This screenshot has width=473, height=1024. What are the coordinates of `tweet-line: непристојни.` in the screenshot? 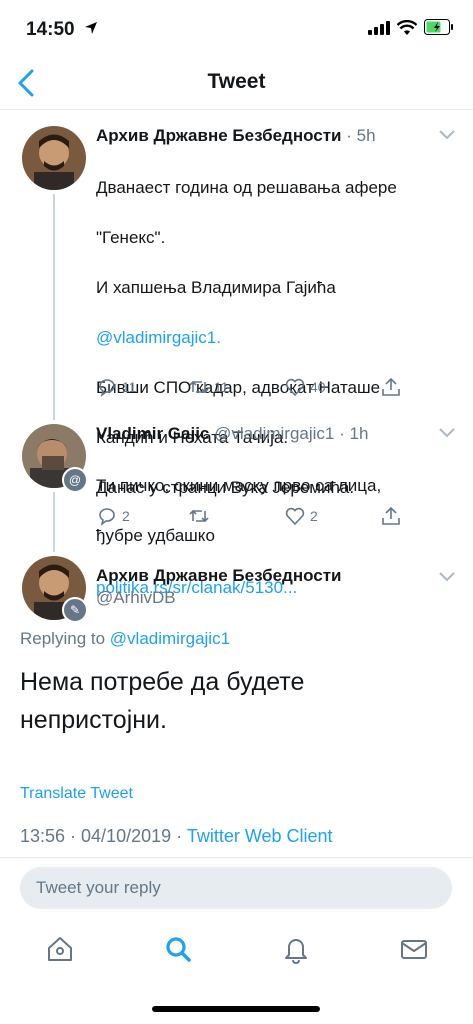 It's located at (93, 720).